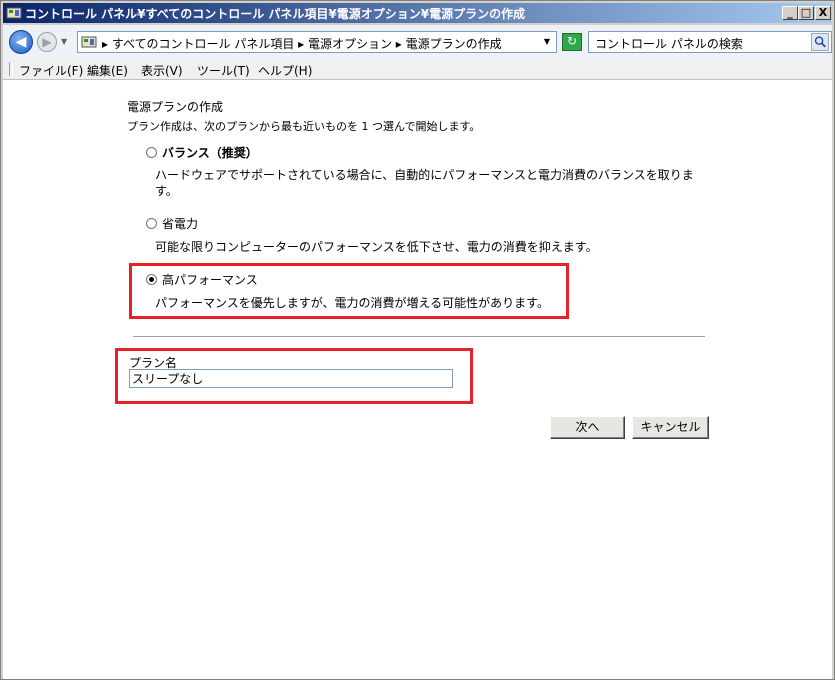  I want to click on breadcrumb: ▸ すべてのコントロール パネル項目 ▸ 電源オプション ▸ 電源プランの作成, so click(302, 43).